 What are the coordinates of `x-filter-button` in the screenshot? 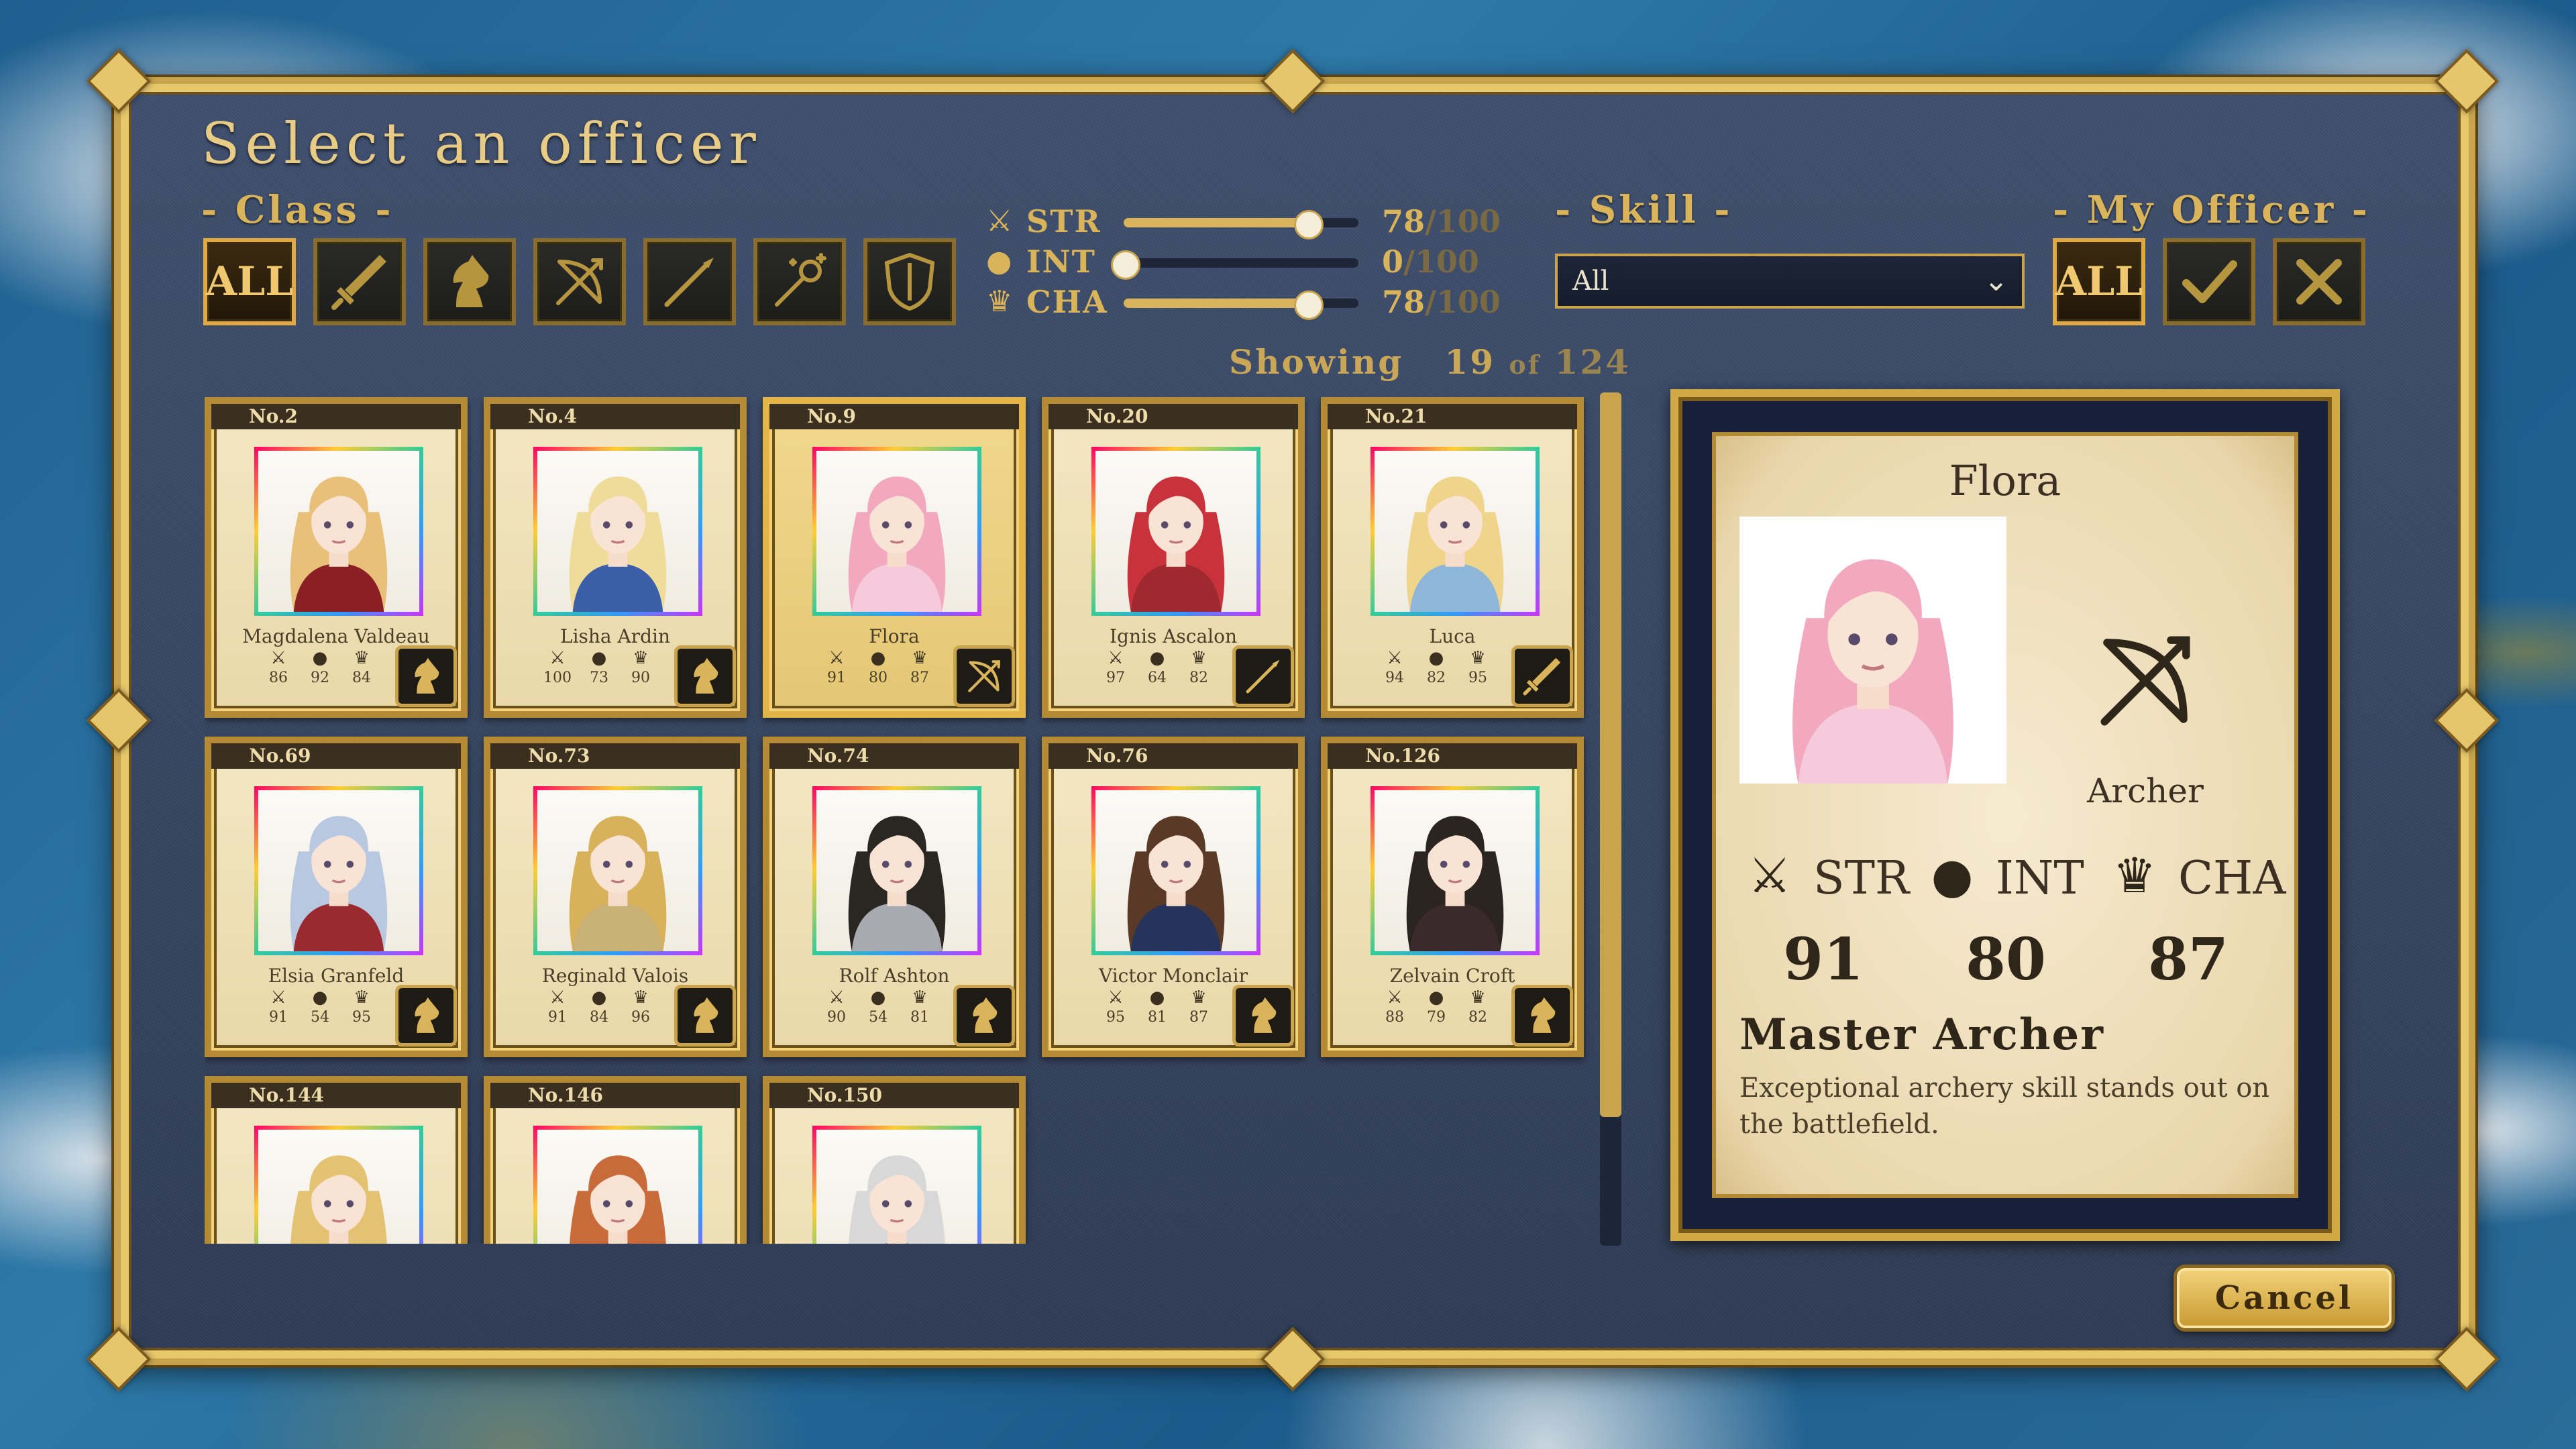 It's located at (2319, 281).